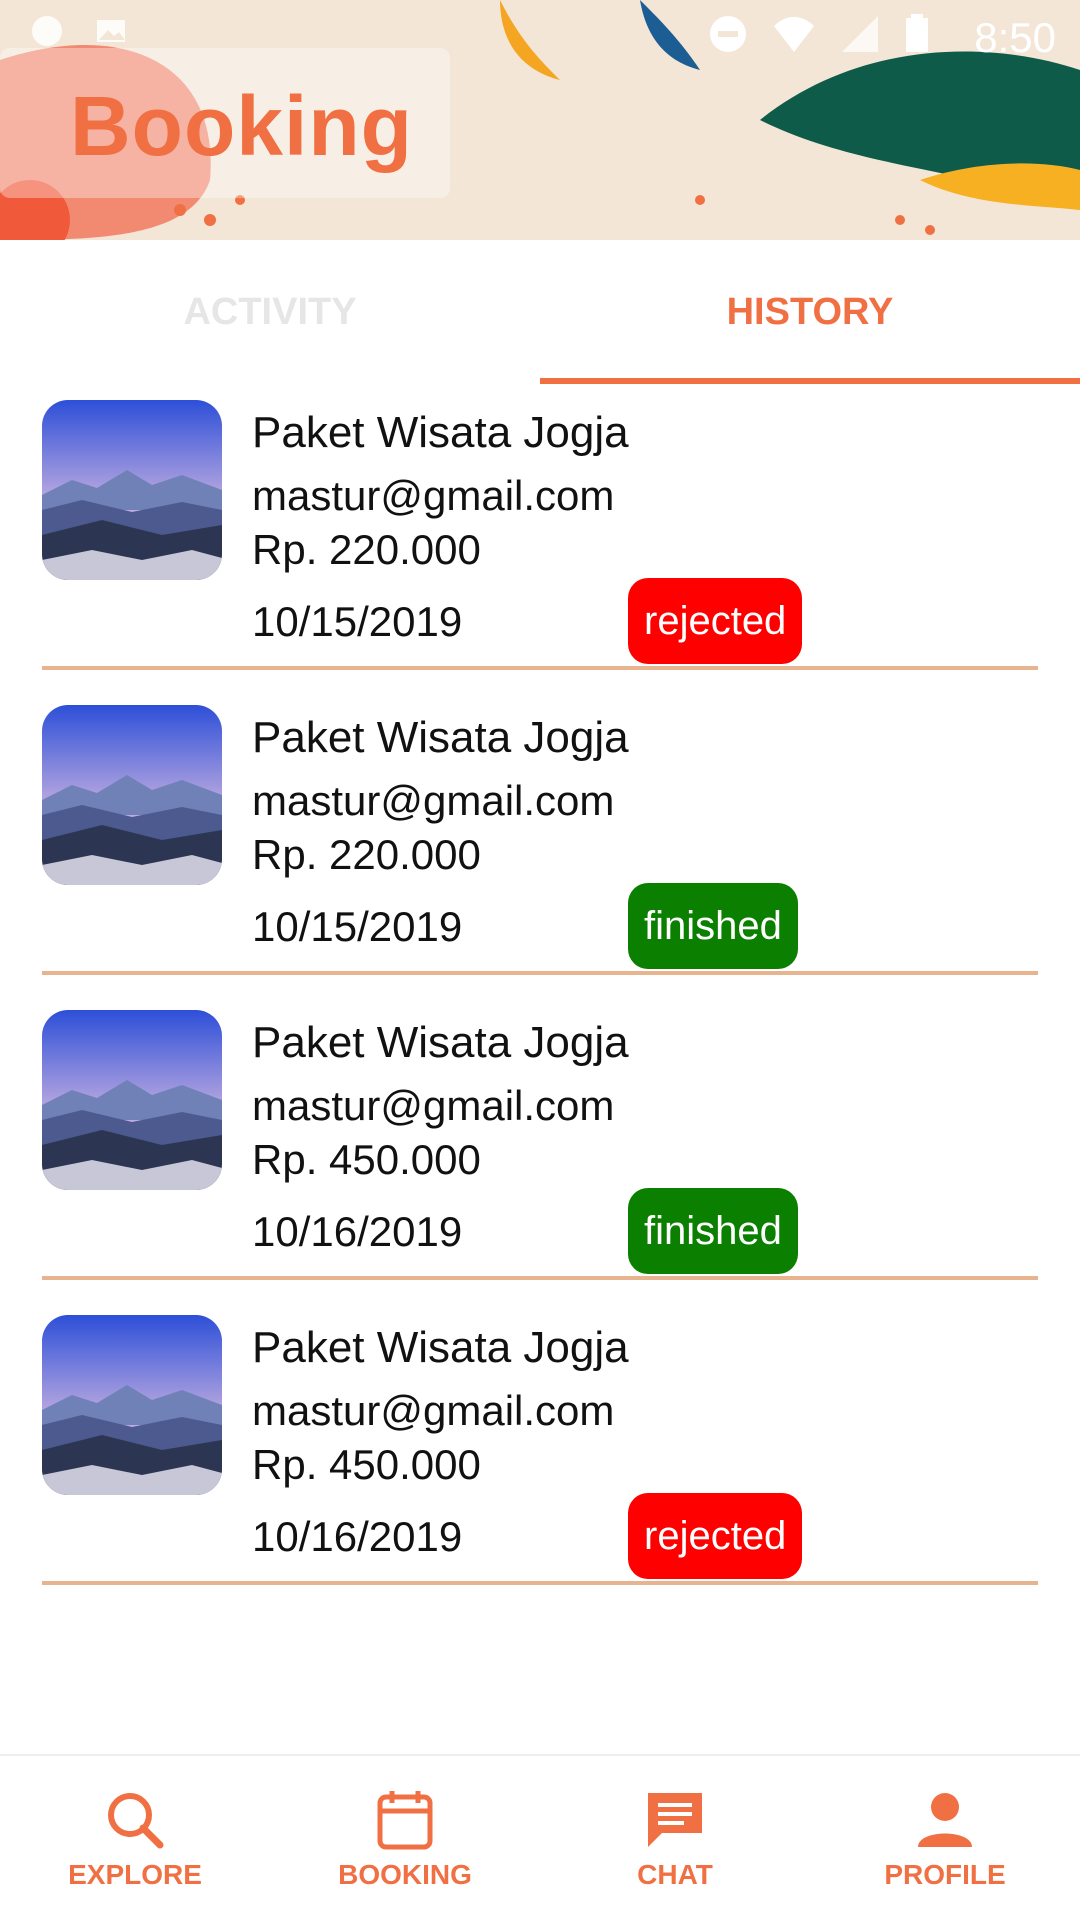 The image size is (1080, 1922). Describe the element at coordinates (136, 1821) in the screenshot. I see `search-icon` at that location.